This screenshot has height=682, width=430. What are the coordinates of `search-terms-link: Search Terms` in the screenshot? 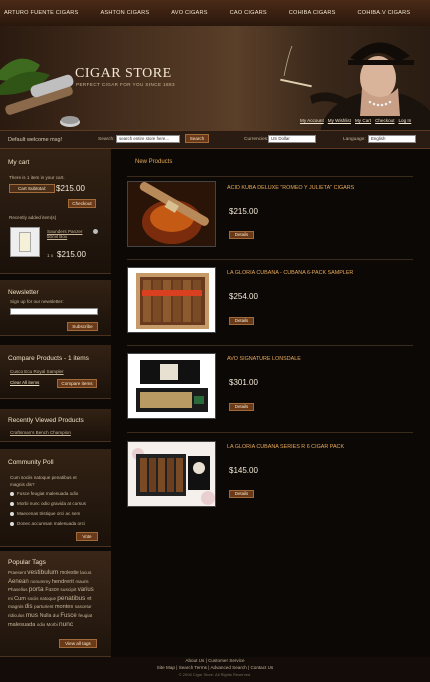 It's located at (193, 667).